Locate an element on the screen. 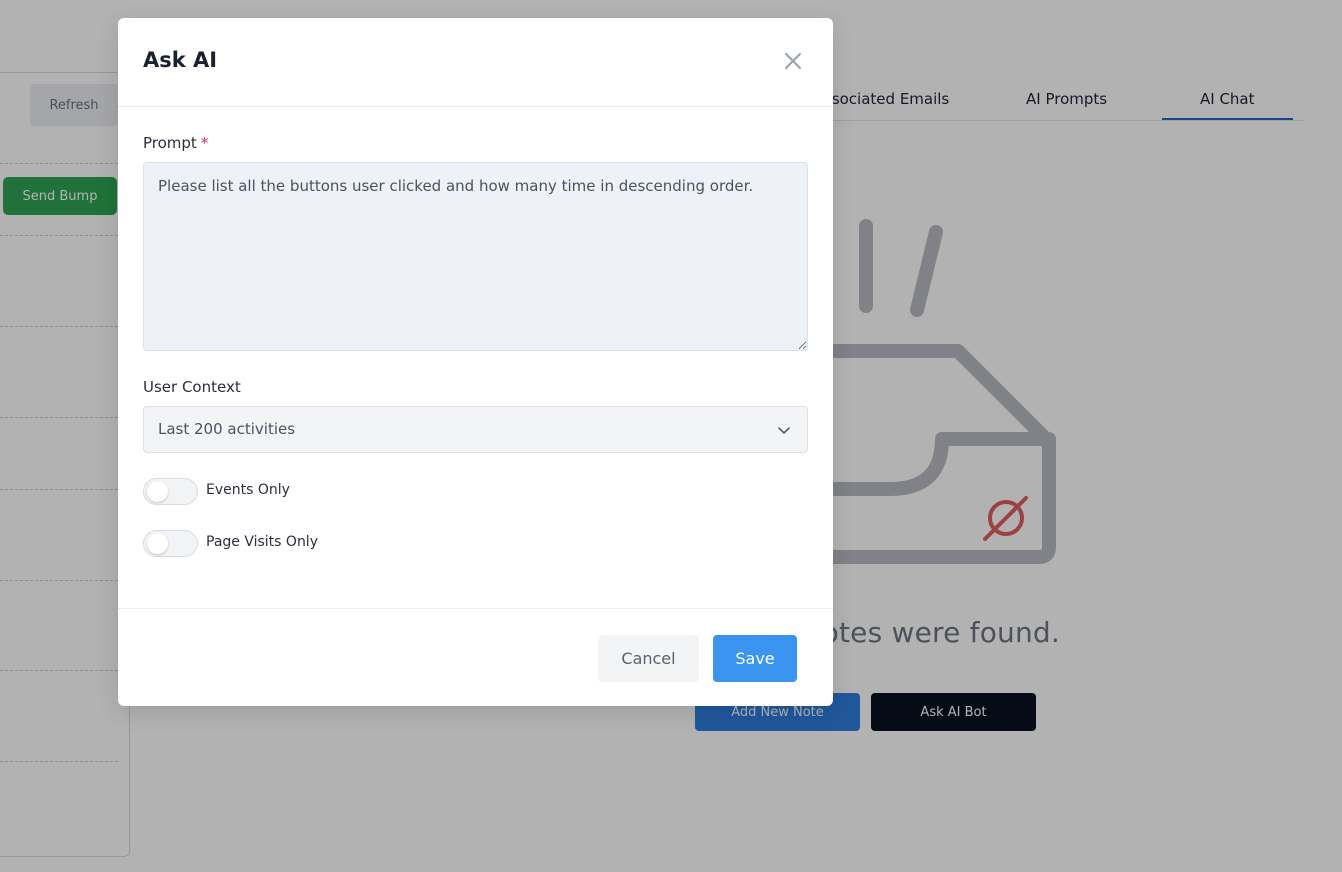 The height and width of the screenshot is (872, 1342). close-icon is located at coordinates (793, 61).